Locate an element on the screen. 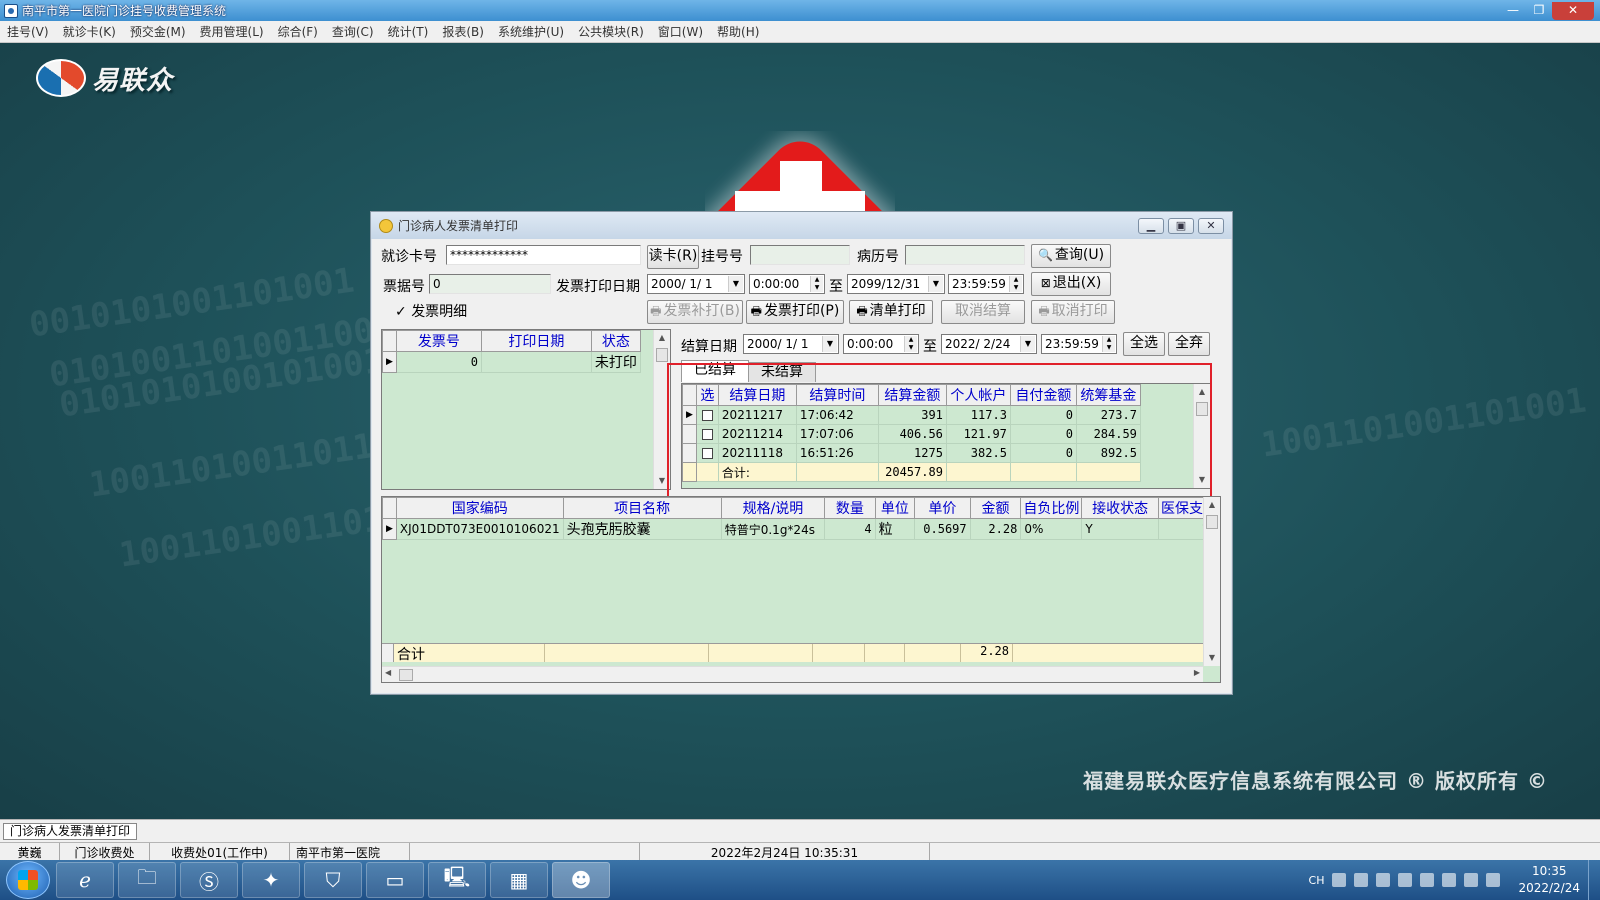  hospital-system-app-icon: ☻ is located at coordinates (581, 880).